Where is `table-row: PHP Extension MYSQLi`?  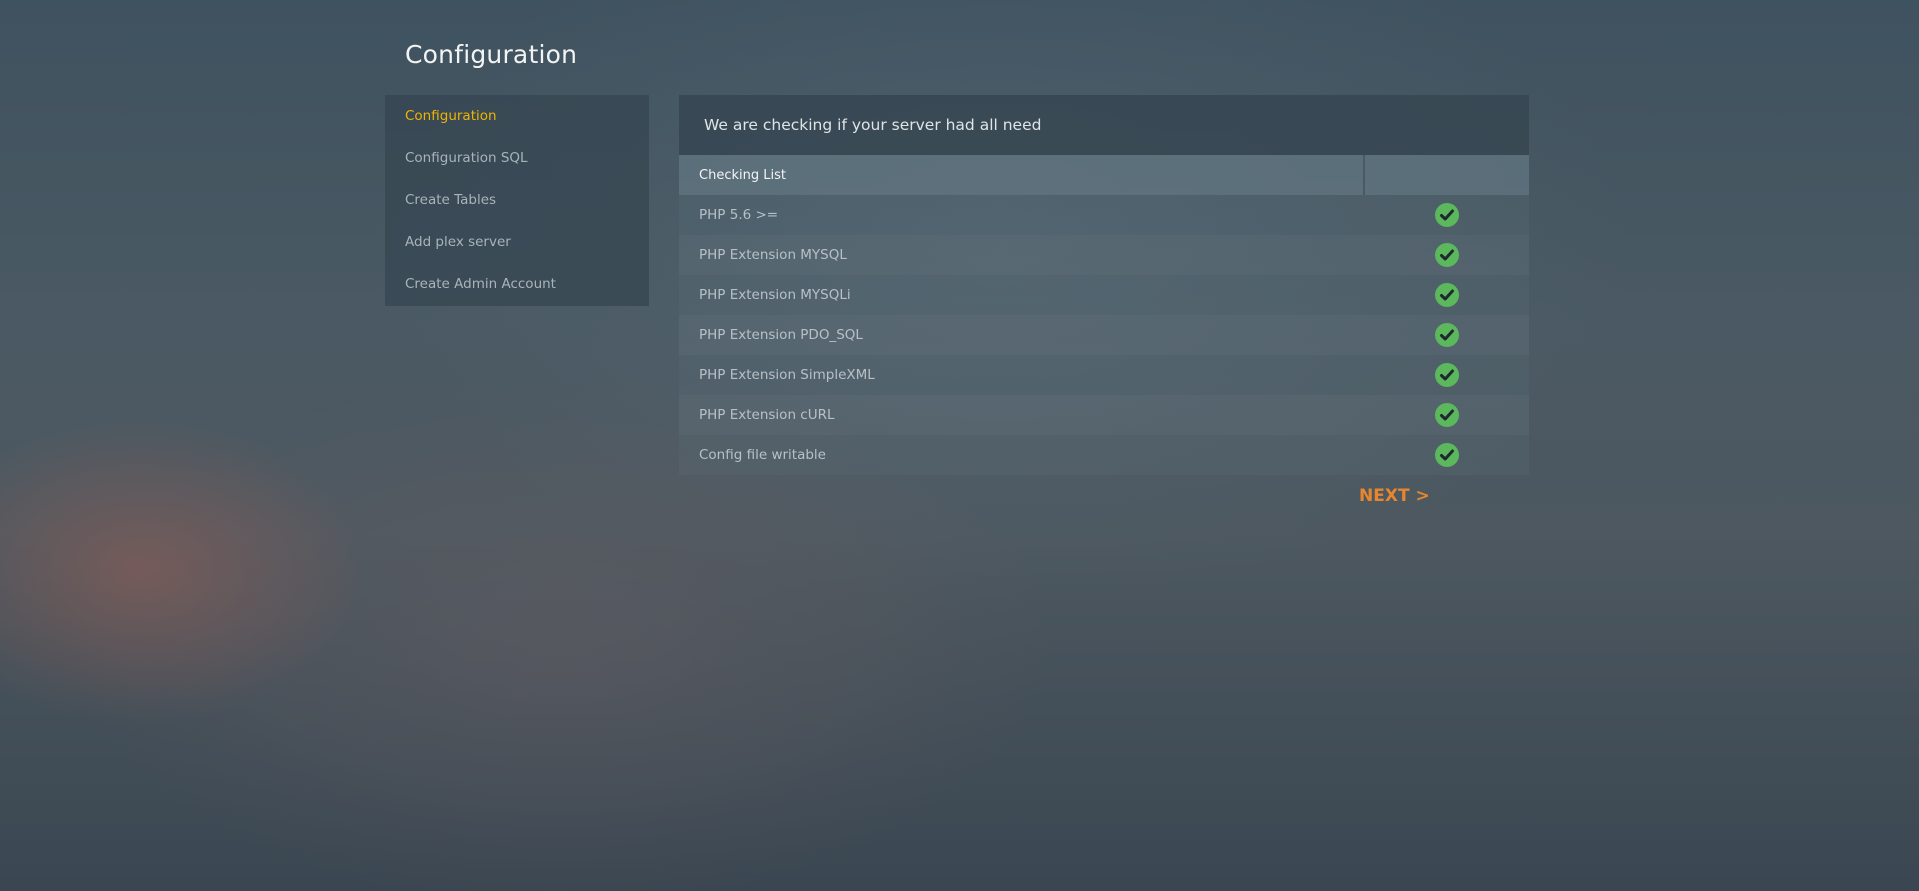 table-row: PHP Extension MYSQLi is located at coordinates (1104, 295).